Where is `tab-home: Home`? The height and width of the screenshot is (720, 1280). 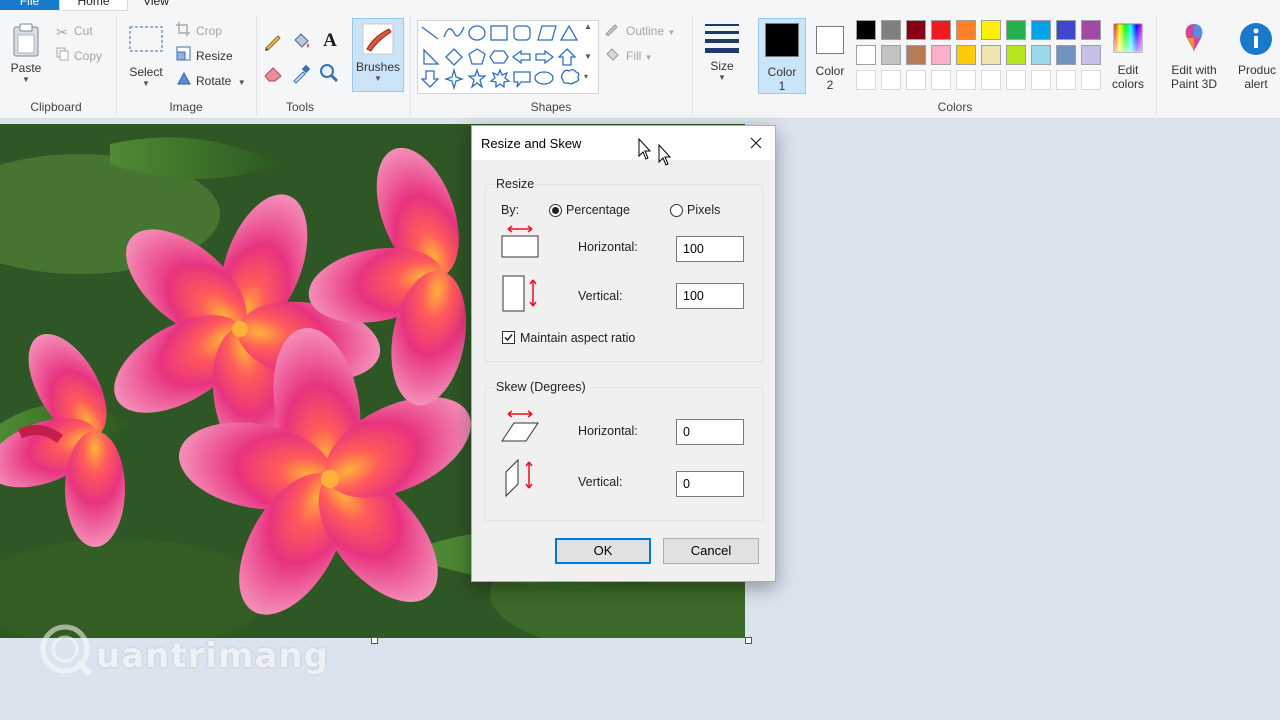
tab-home: Home is located at coordinates (93, 5).